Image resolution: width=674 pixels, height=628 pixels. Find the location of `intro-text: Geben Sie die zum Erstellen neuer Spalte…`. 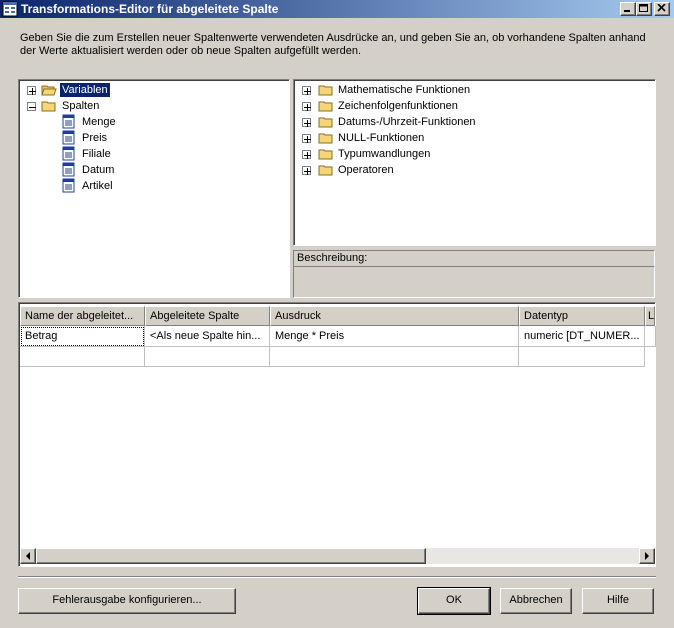

intro-text: Geben Sie die zum Erstellen neuer Spalte… is located at coordinates (333, 44).